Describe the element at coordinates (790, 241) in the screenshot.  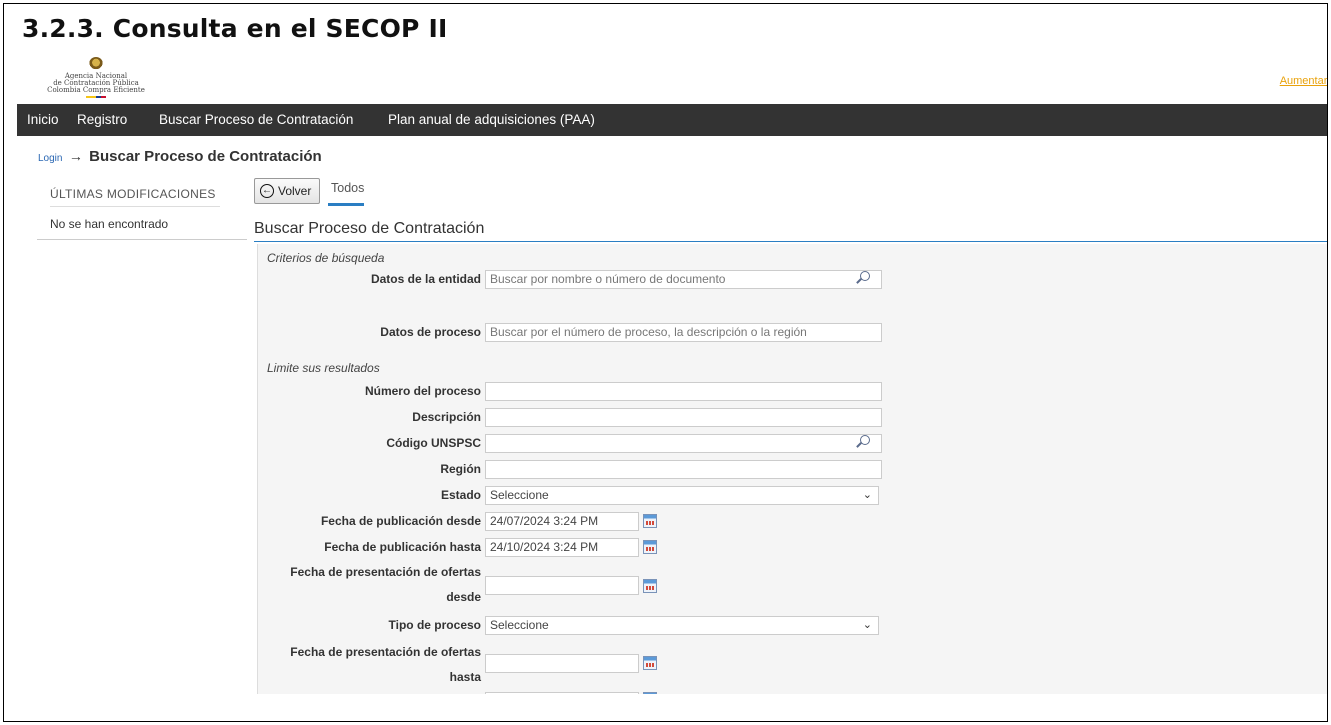
I see `section-divider` at that location.